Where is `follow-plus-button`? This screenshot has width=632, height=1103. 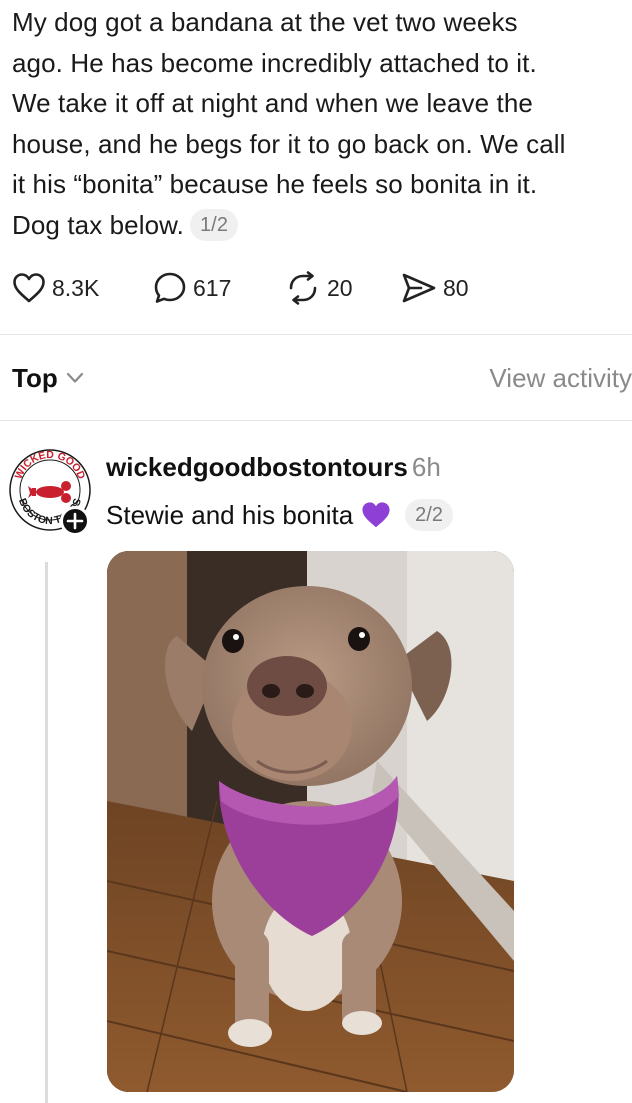 follow-plus-button is located at coordinates (75, 521).